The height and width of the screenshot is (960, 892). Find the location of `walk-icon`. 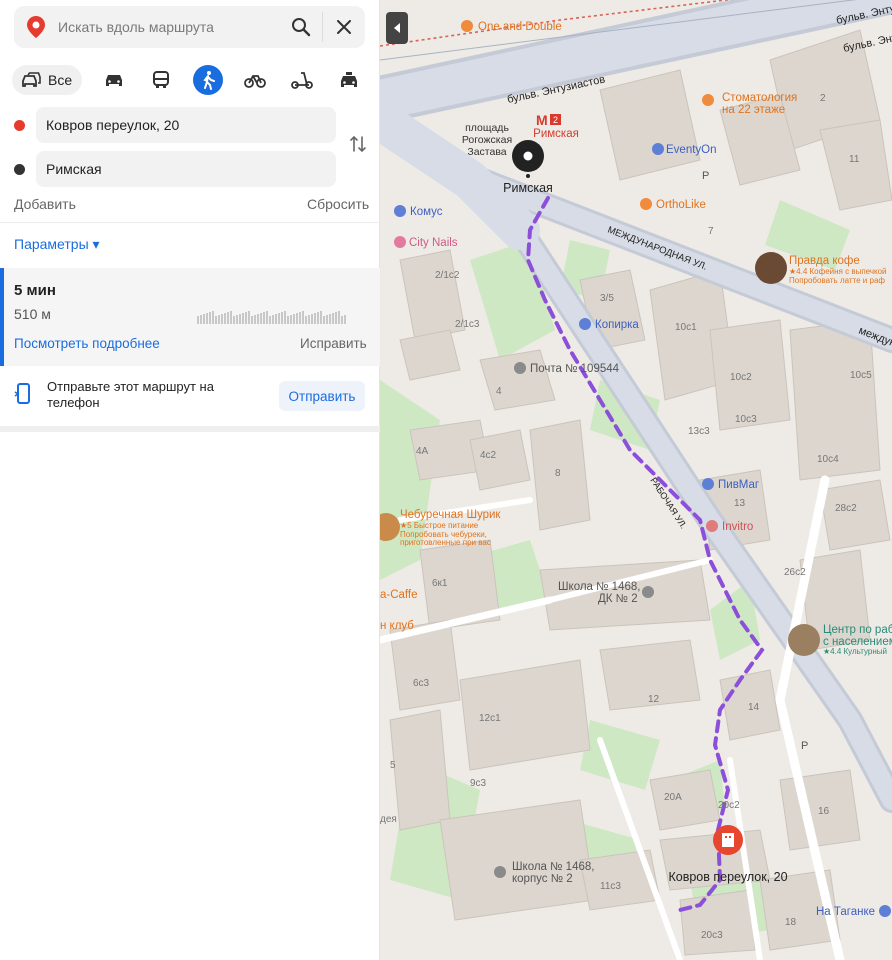

walk-icon is located at coordinates (209, 80).